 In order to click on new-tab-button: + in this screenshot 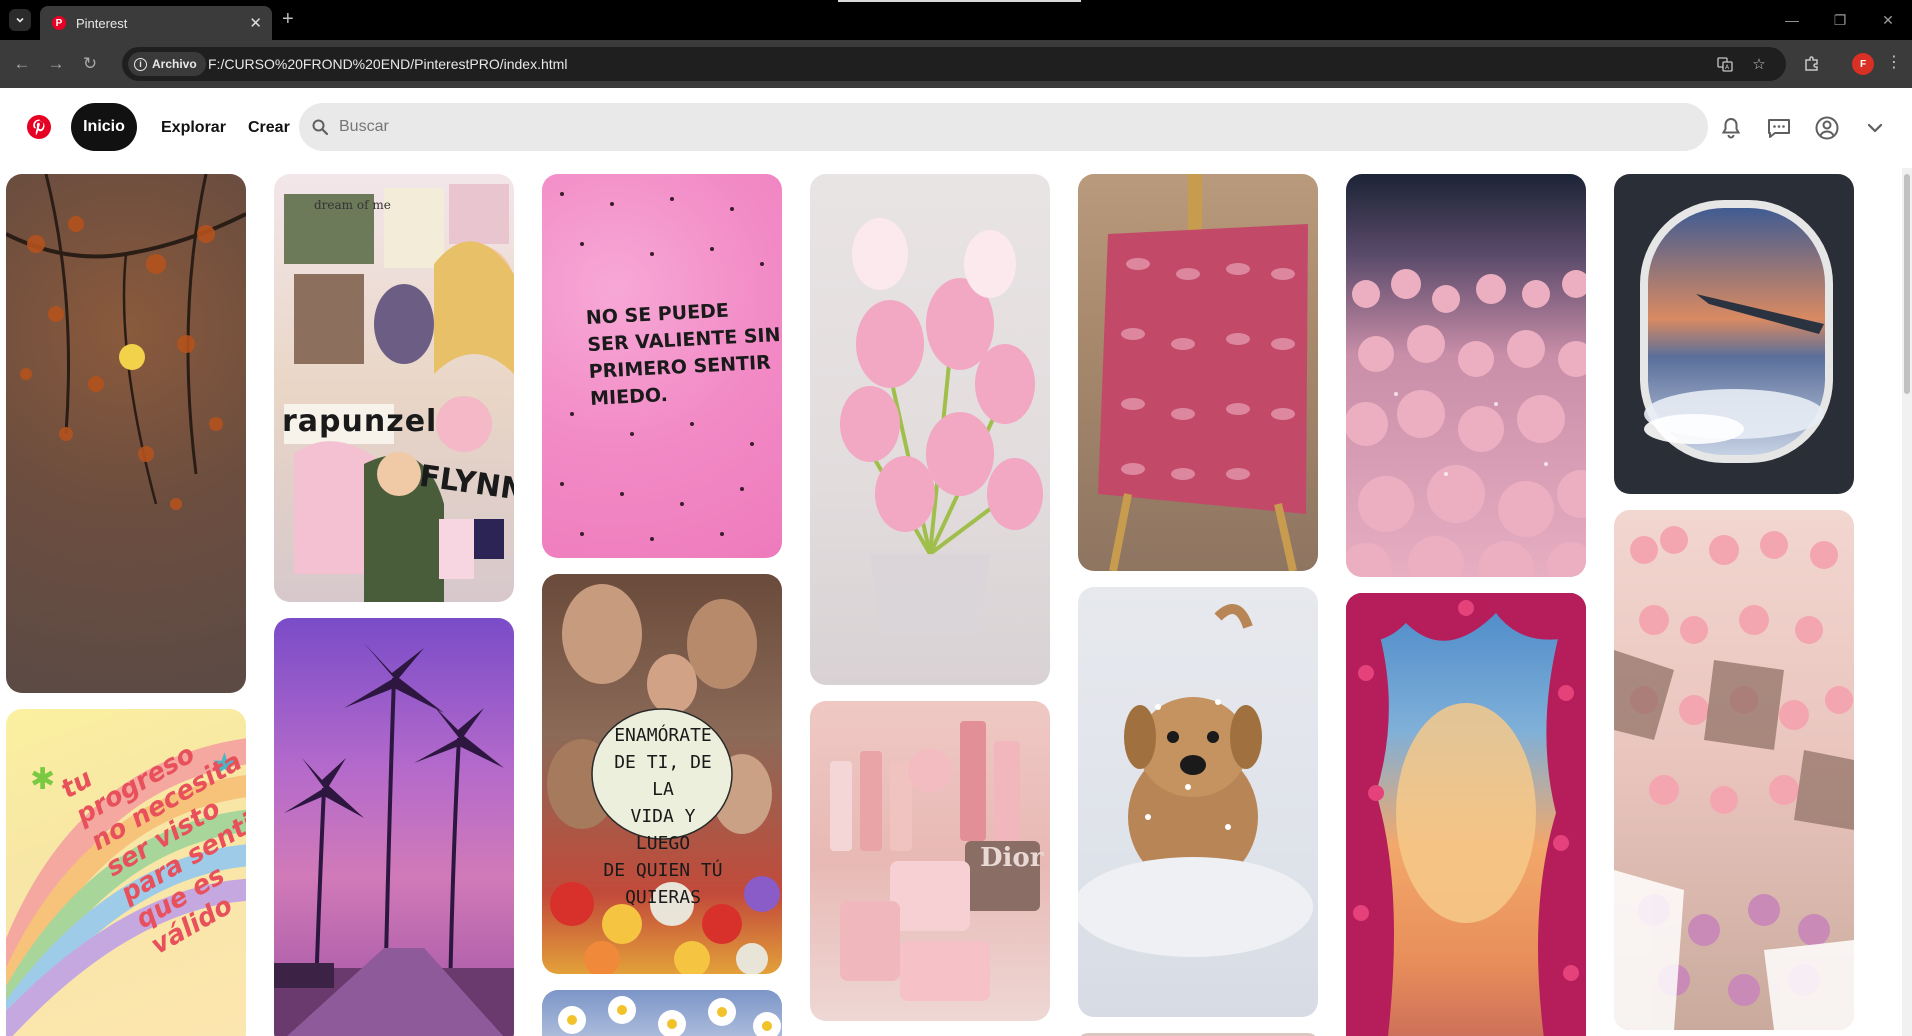, I will do `click(288, 19)`.